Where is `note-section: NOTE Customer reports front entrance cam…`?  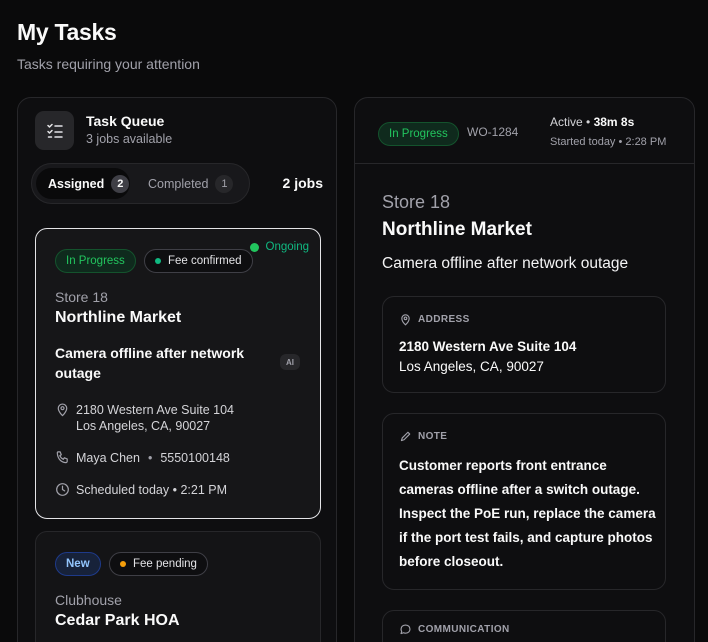
note-section: NOTE Customer reports front entrance cam… is located at coordinates (524, 501).